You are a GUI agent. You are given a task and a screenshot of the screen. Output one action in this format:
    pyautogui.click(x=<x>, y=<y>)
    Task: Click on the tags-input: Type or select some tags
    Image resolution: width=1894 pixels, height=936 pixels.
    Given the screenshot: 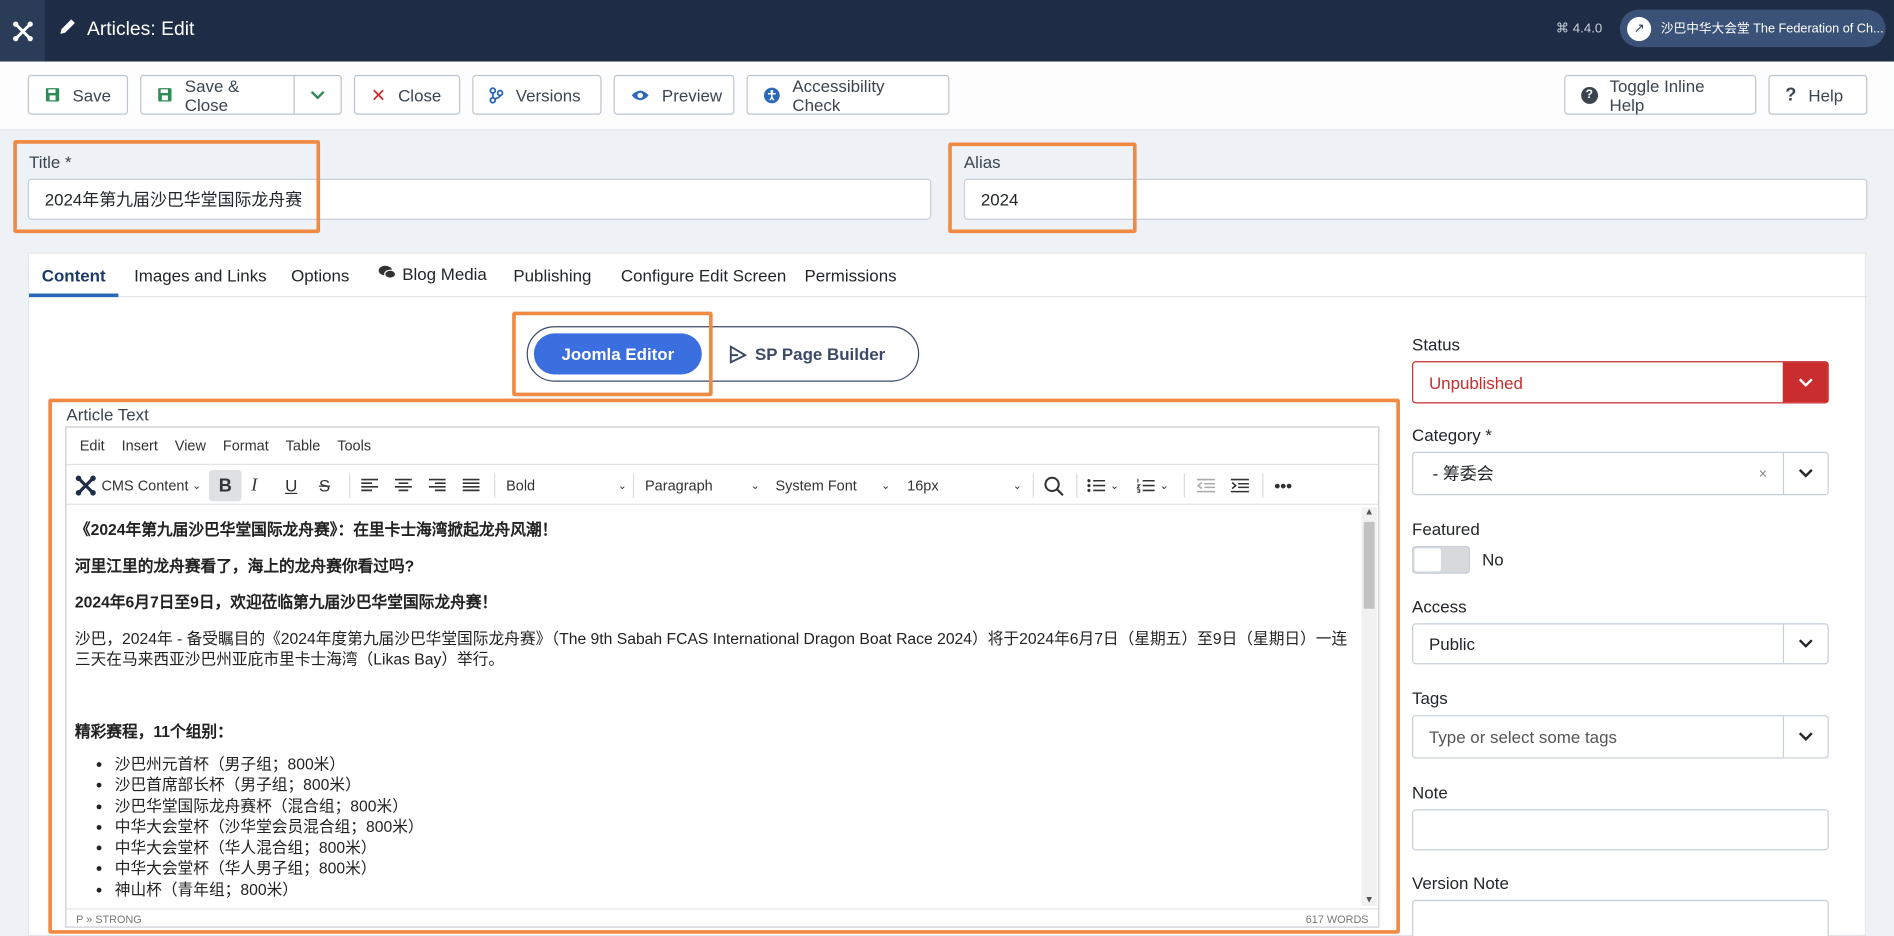 What is the action you would take?
    pyautogui.click(x=1620, y=737)
    